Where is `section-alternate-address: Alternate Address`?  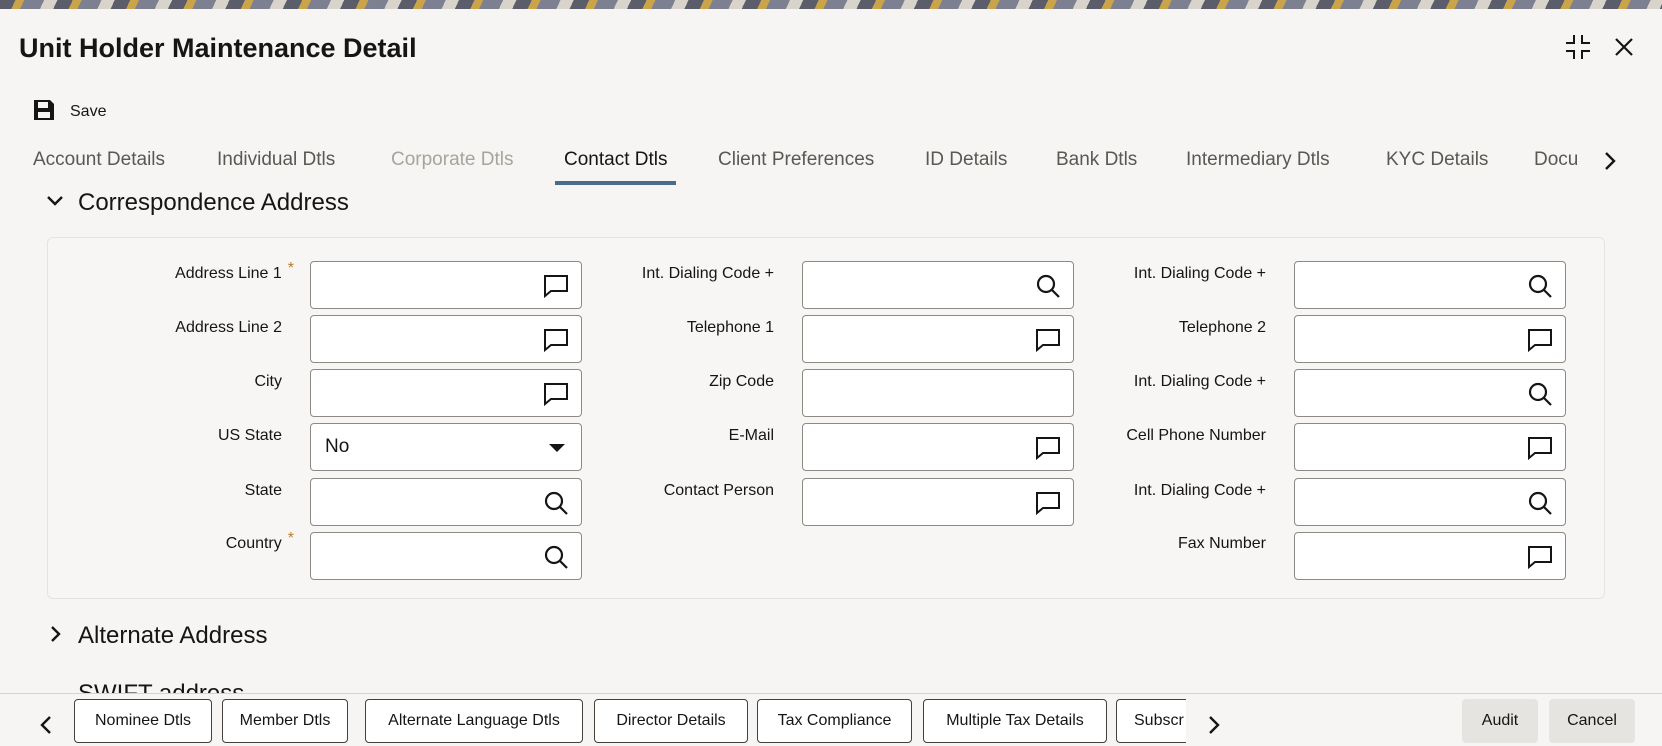
section-alternate-address: Alternate Address is located at coordinates (156, 636).